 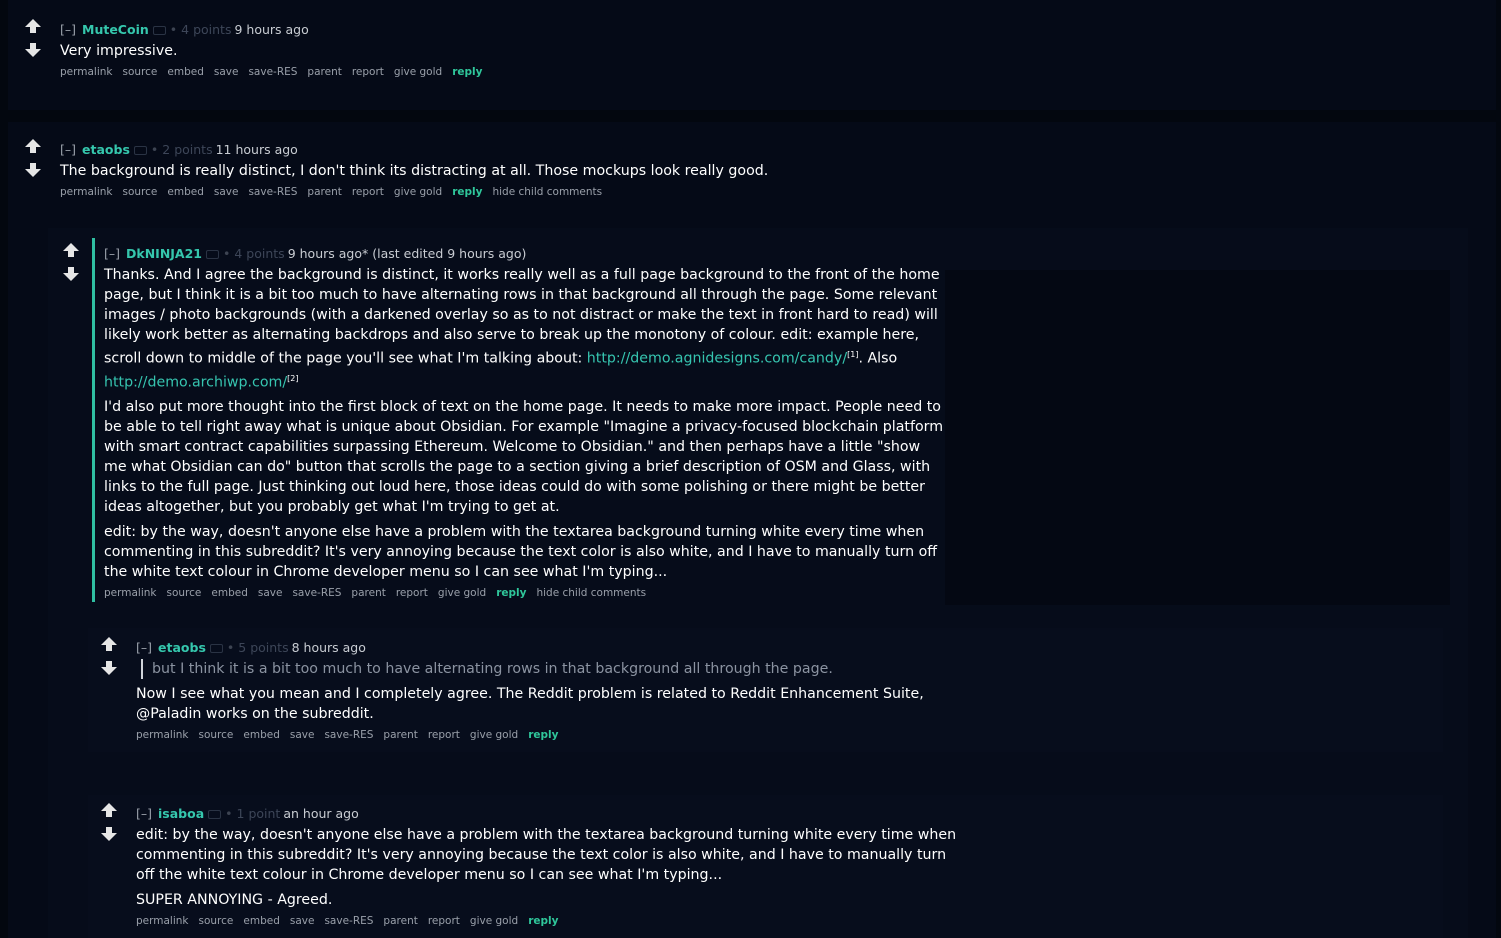 What do you see at coordinates (328, 253) in the screenshot?
I see `timestamp: 9 hours ago*` at bounding box center [328, 253].